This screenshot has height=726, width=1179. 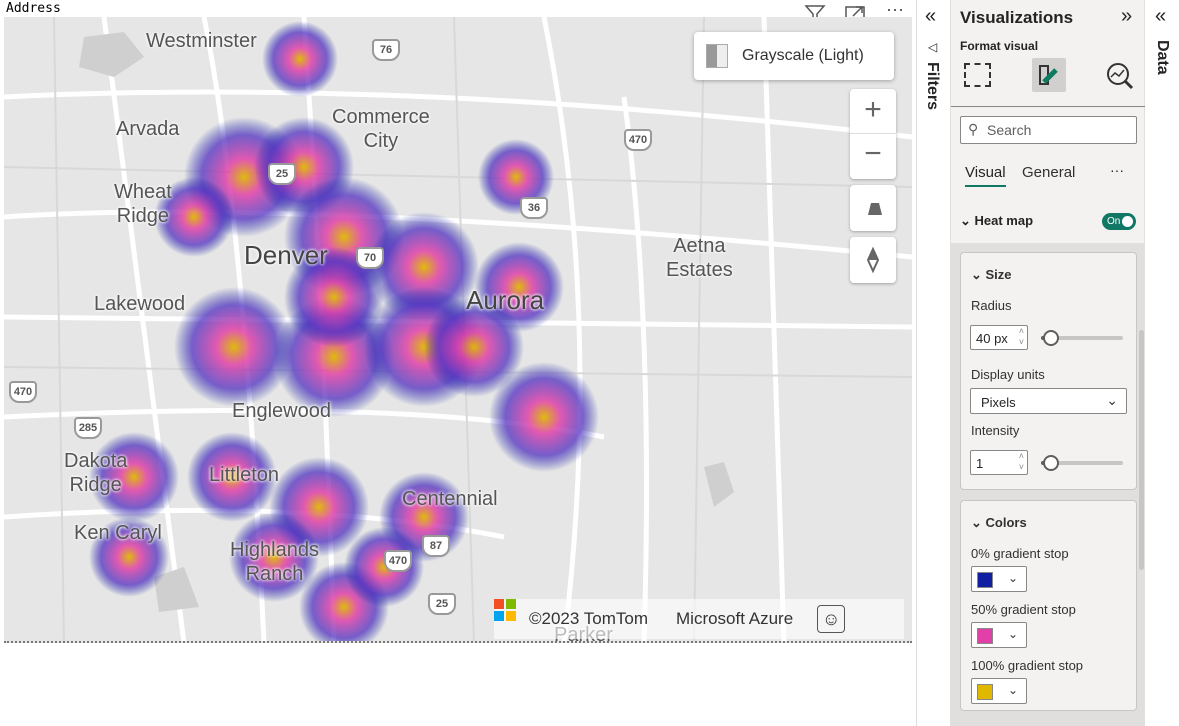 I want to click on pane-scrollbar, so click(x=1141, y=450).